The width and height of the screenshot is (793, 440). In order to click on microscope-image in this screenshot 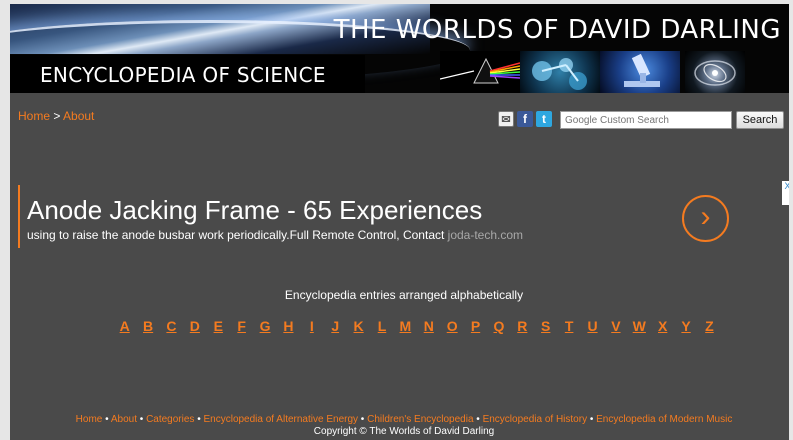, I will do `click(640, 72)`.